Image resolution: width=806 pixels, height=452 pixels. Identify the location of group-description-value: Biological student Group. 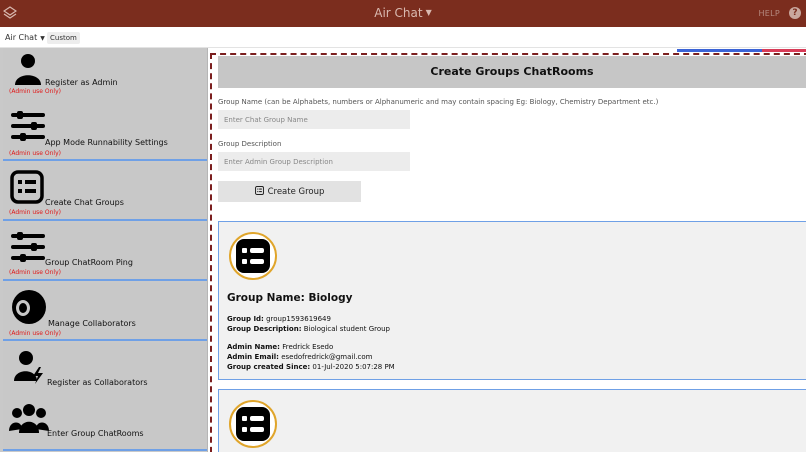
(346, 329).